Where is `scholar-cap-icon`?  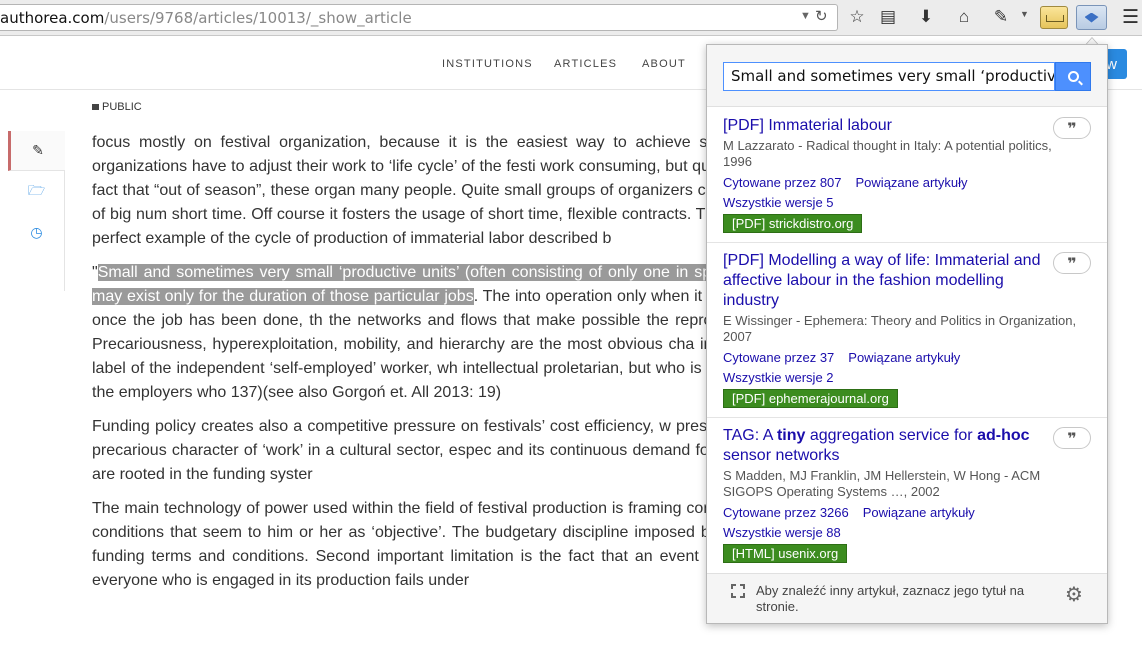
scholar-cap-icon is located at coordinates (1091, 17).